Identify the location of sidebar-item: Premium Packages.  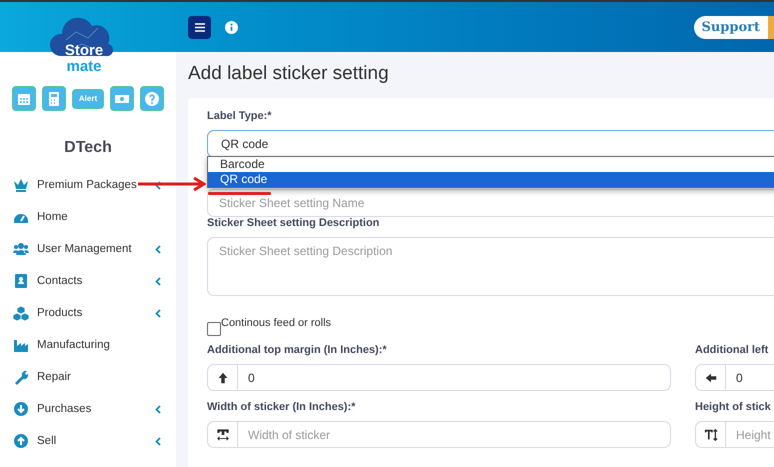
(88, 185).